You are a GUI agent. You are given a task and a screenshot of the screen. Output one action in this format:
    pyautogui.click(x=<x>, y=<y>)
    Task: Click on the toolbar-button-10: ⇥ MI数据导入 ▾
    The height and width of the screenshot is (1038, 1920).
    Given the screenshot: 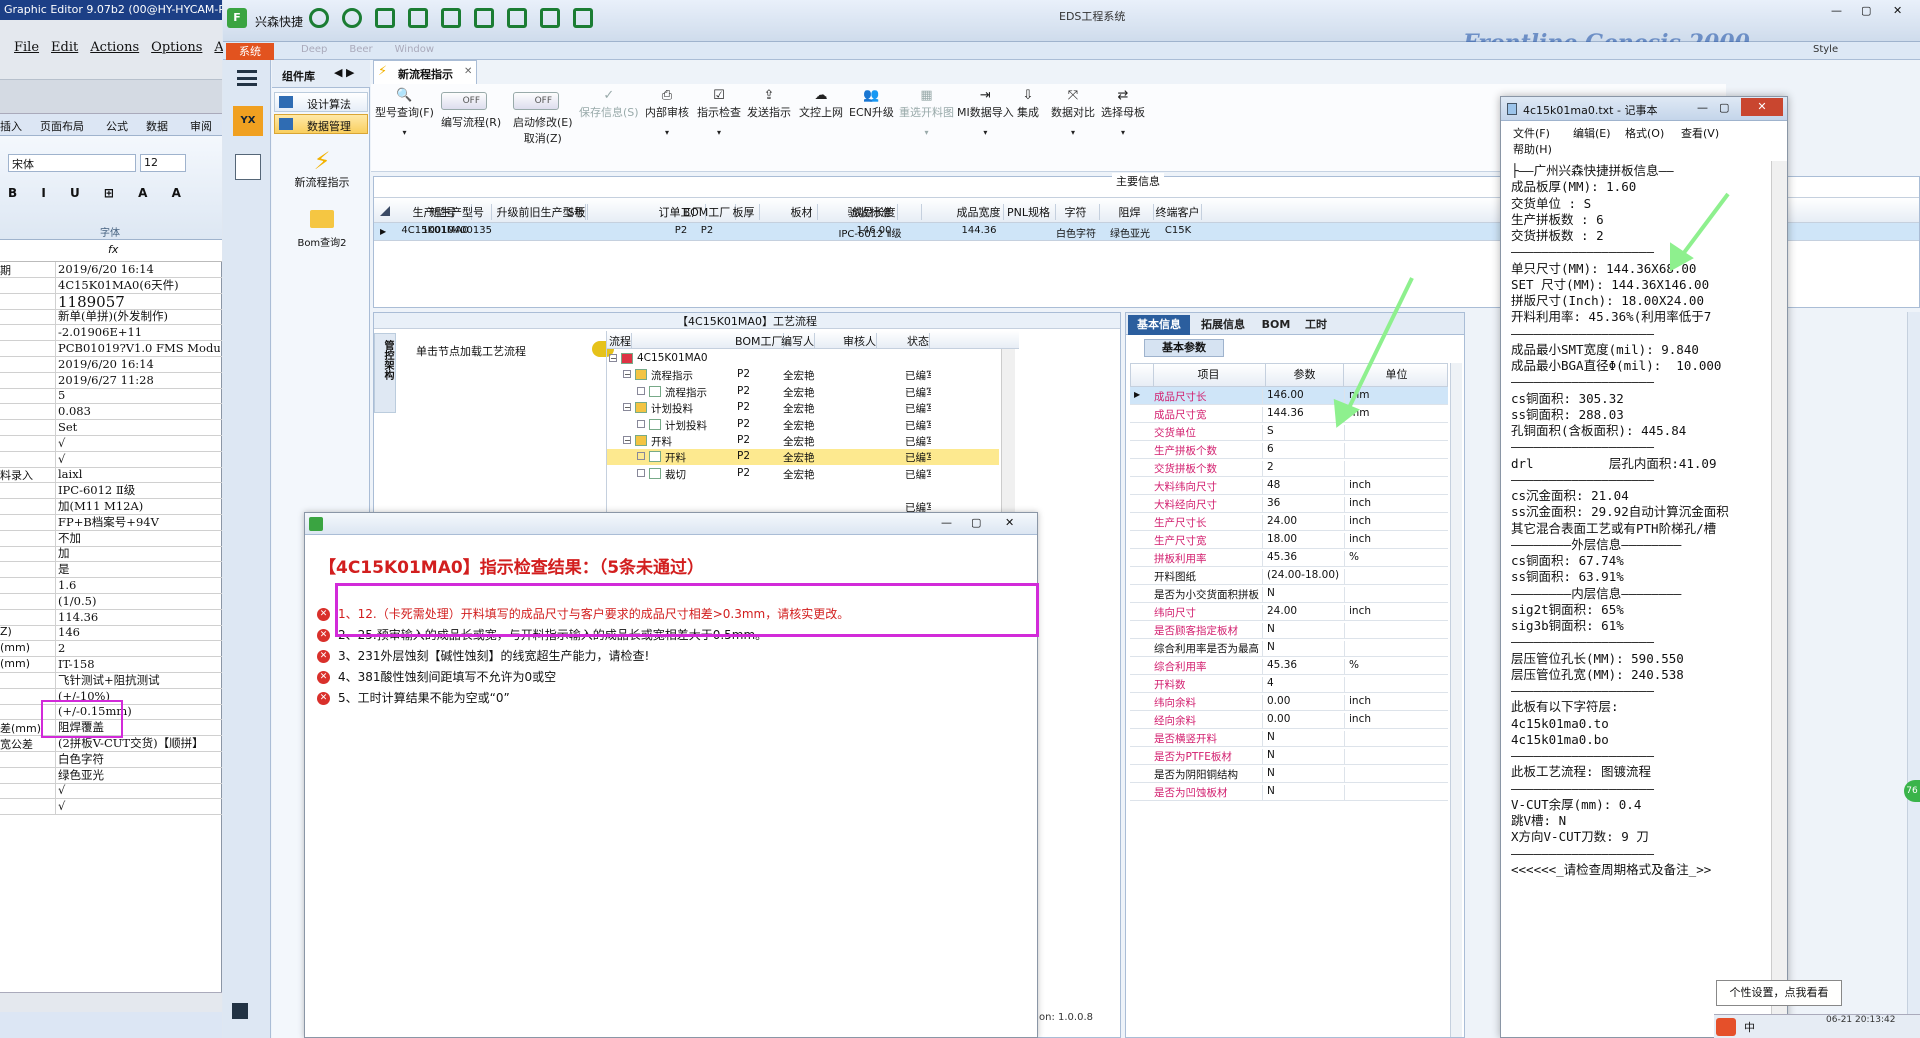 What is the action you would take?
    pyautogui.click(x=985, y=112)
    